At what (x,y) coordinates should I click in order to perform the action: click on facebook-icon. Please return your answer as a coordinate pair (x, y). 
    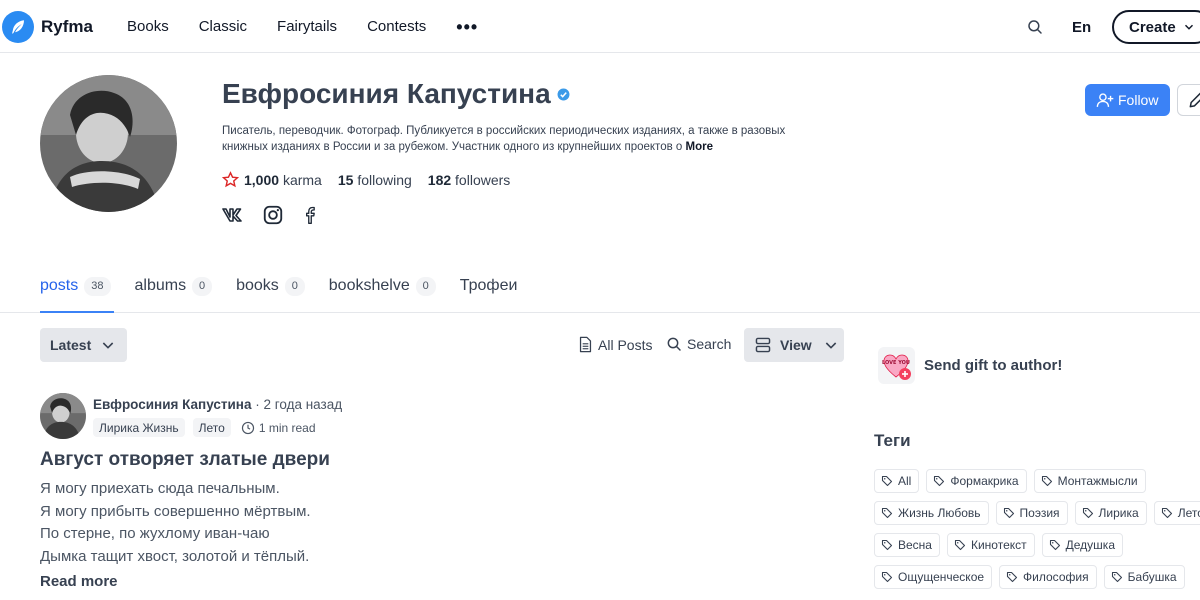
    Looking at the image, I should click on (310, 215).